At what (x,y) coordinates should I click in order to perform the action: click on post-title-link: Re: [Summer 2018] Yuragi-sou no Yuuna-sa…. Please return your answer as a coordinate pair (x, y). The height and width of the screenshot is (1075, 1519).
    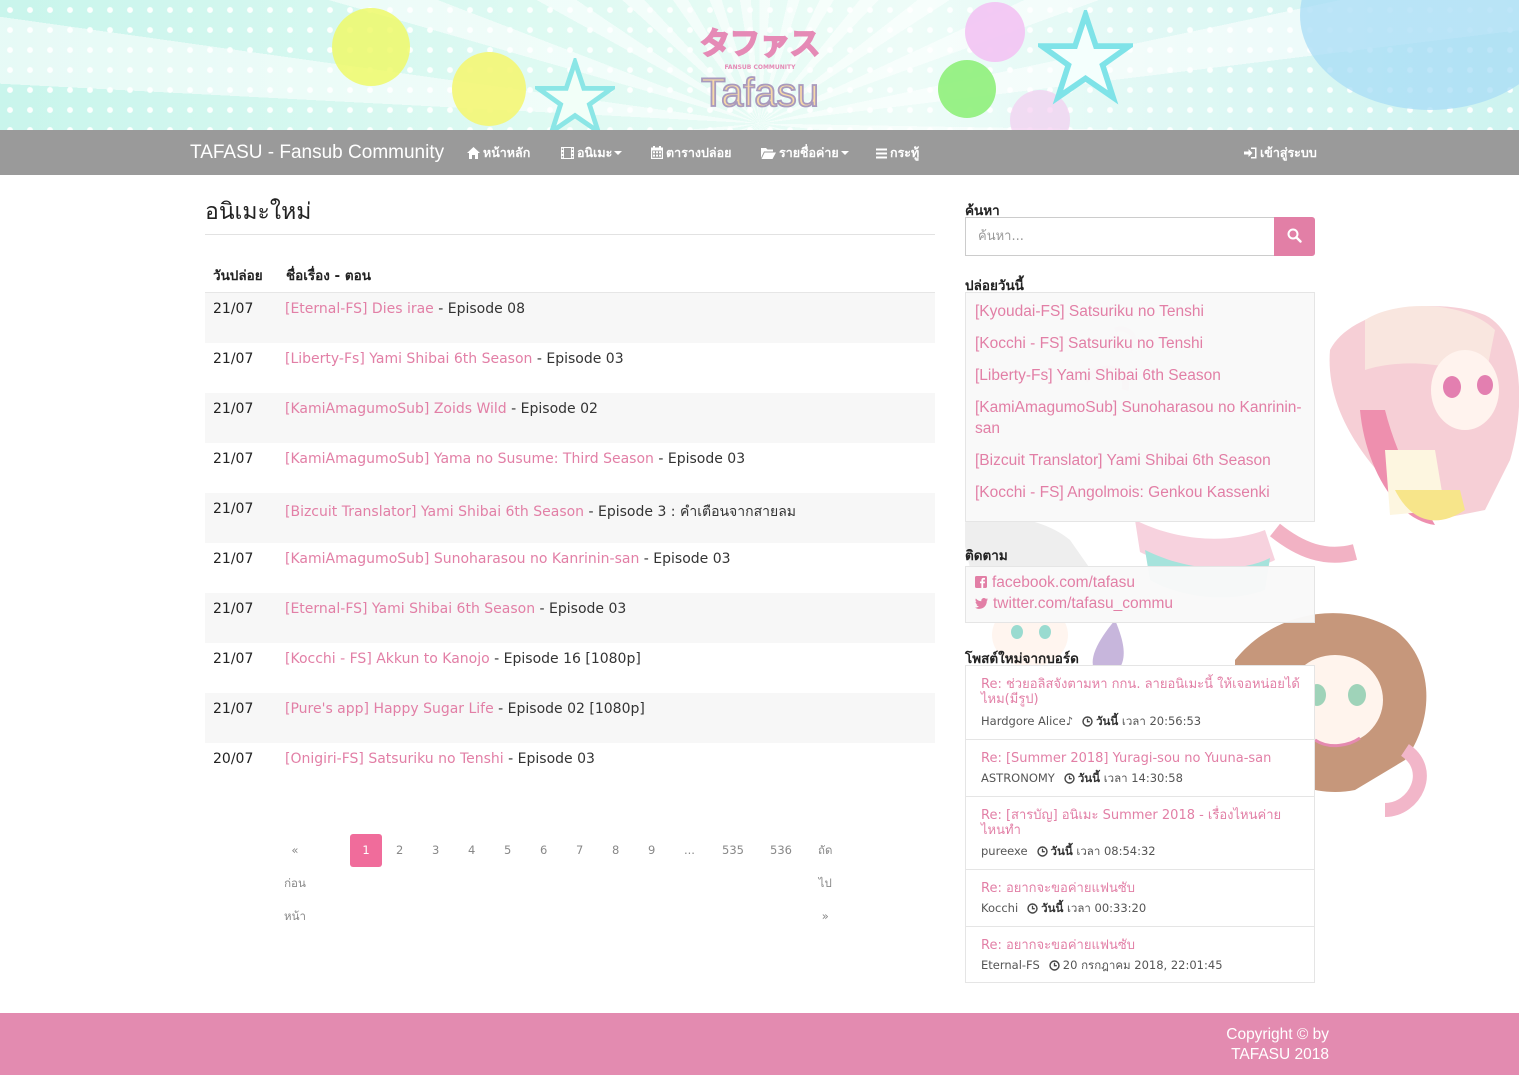
    Looking at the image, I should click on (1141, 758).